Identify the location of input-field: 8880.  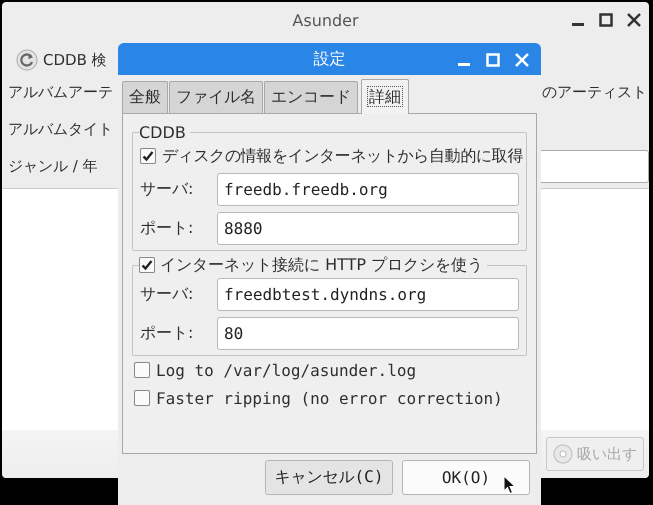
(368, 228).